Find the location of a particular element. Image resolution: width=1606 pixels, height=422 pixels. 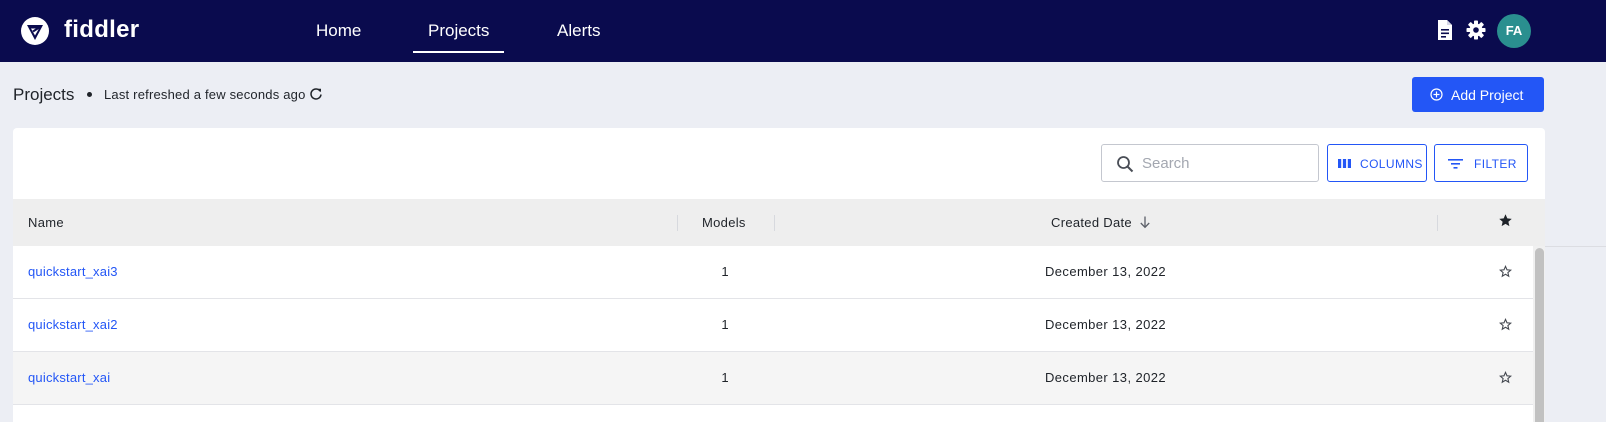

gear-icon is located at coordinates (1476, 30).